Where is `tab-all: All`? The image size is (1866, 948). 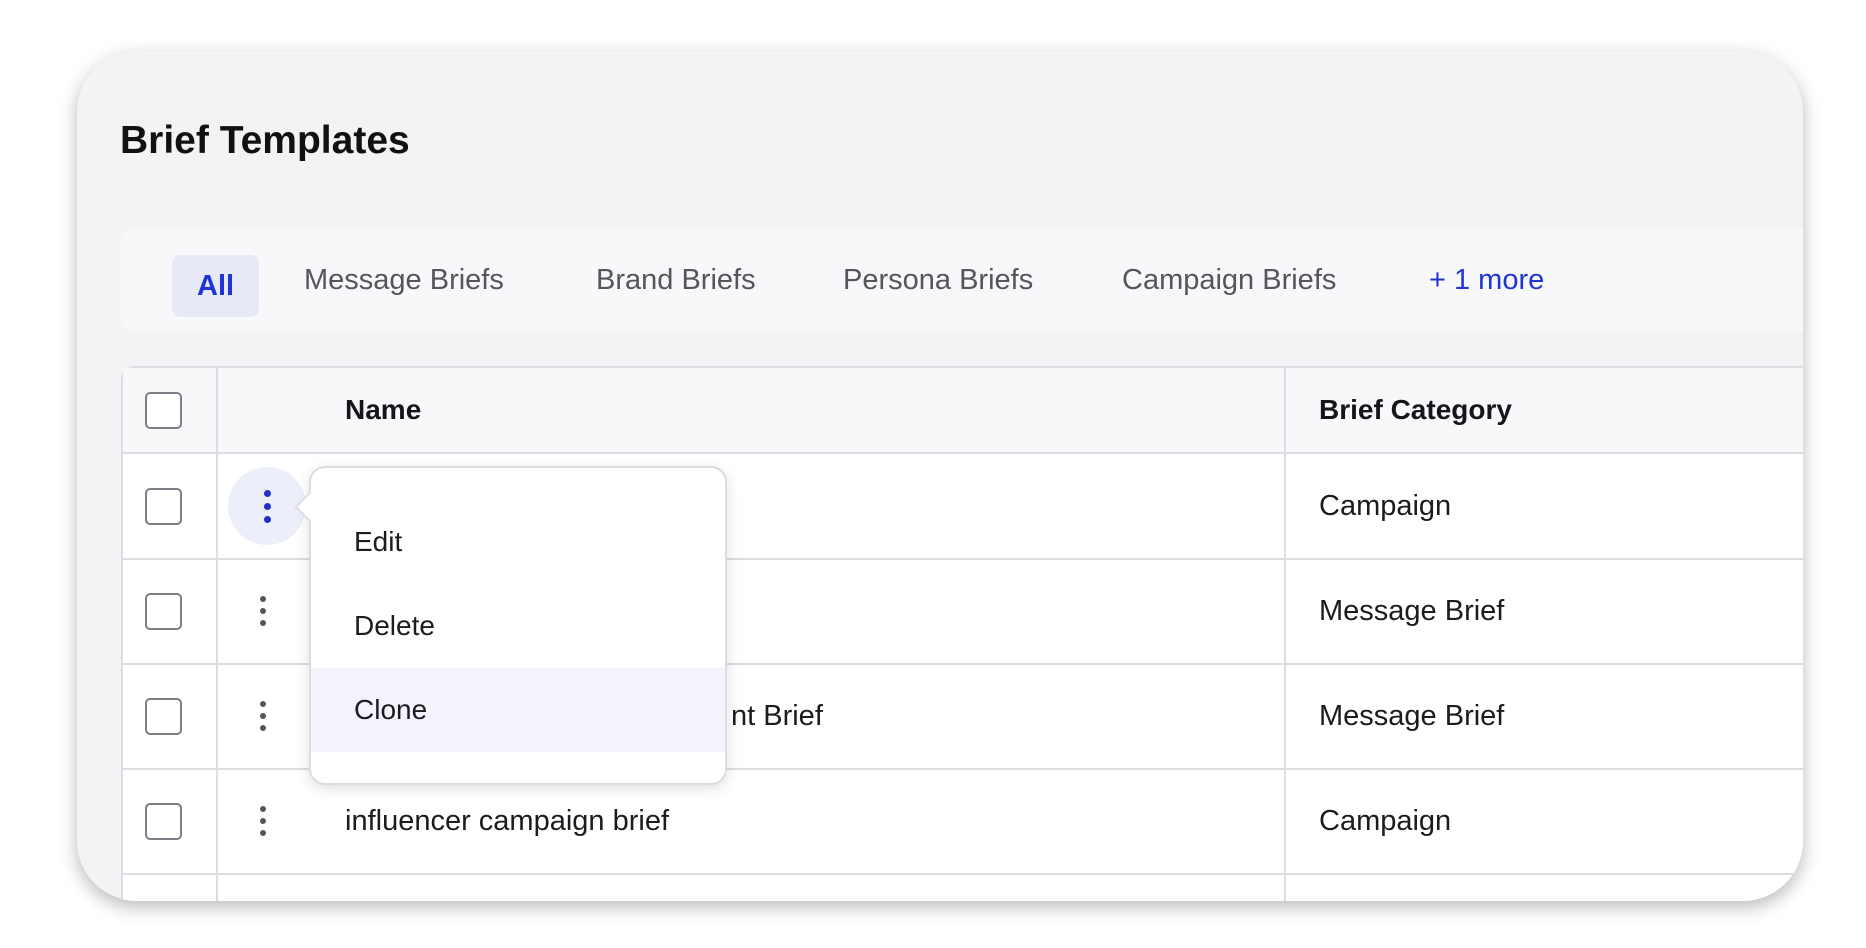 tab-all: All is located at coordinates (216, 286).